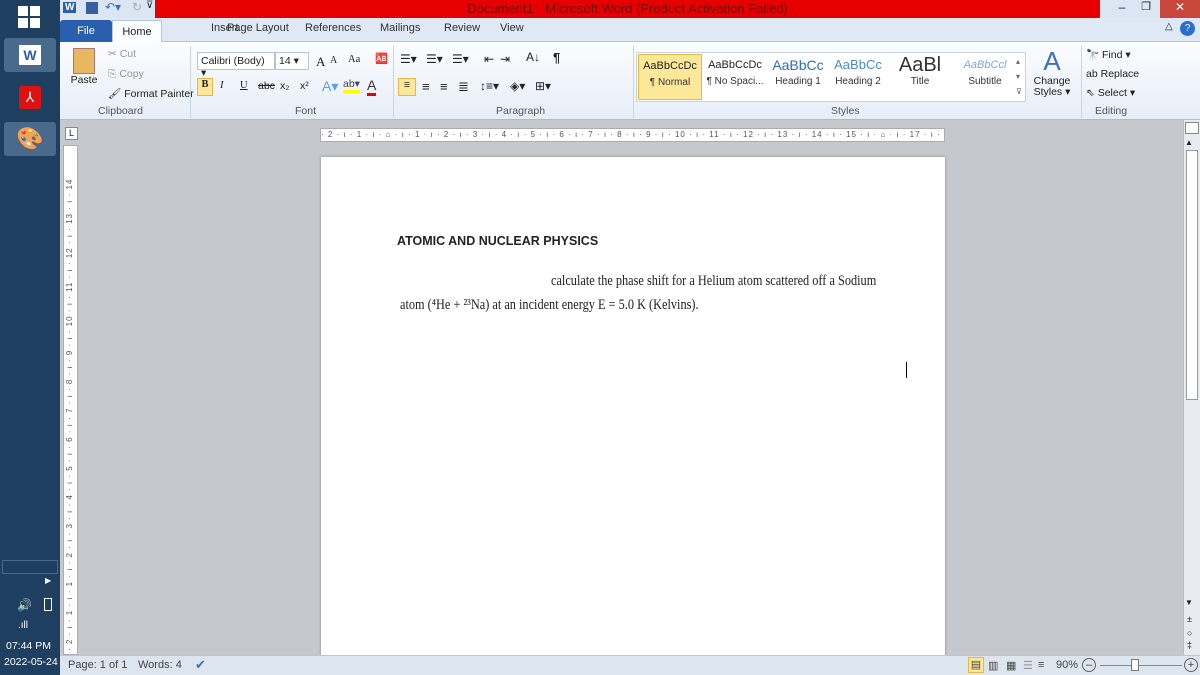 The image size is (1200, 675). Describe the element at coordinates (489, 86) in the screenshot. I see `line-spacing-icon: ↕≡▾` at that location.